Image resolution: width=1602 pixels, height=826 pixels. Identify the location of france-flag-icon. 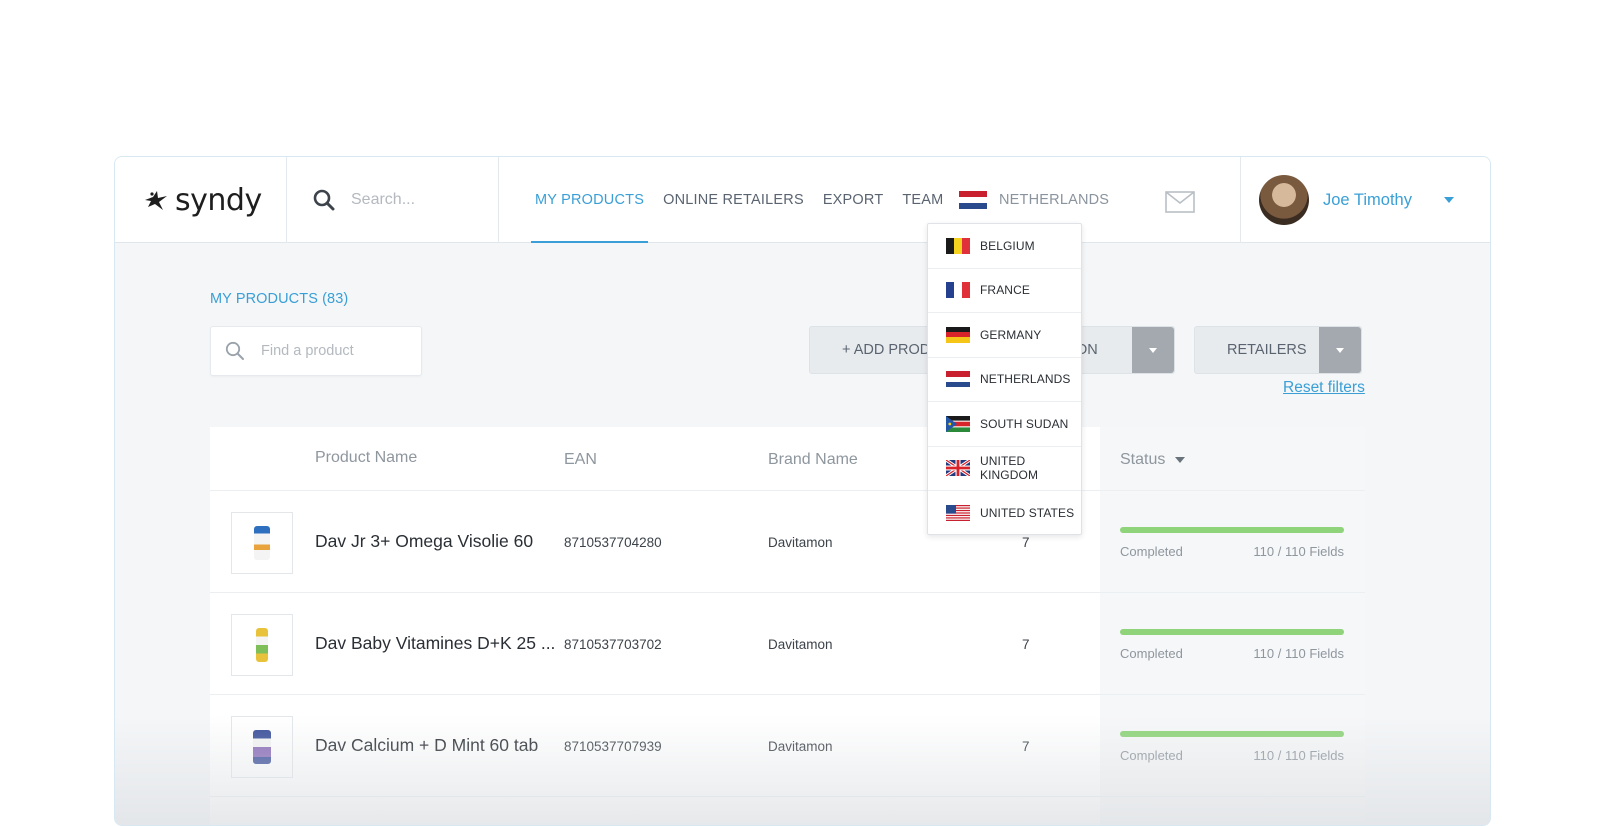
(958, 290).